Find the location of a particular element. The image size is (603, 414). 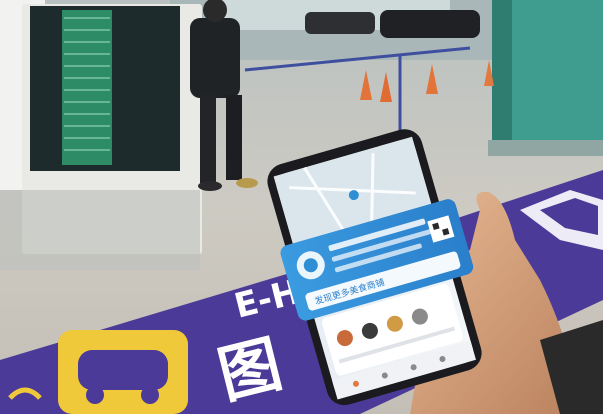

flight-board-reflection is located at coordinates (100, 230).